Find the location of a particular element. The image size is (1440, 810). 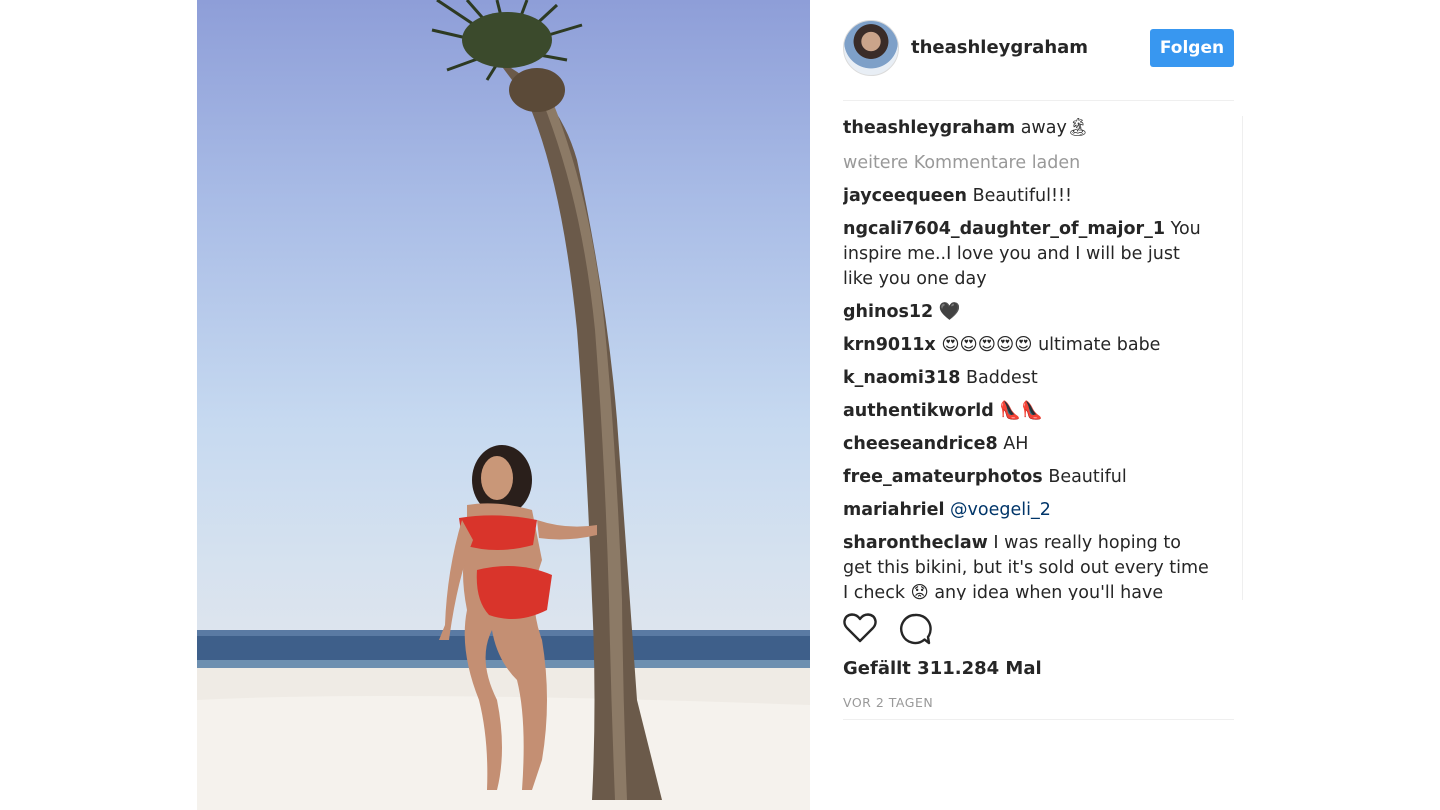

post-timestamp: VOR 2 TAGEN is located at coordinates (888, 702).